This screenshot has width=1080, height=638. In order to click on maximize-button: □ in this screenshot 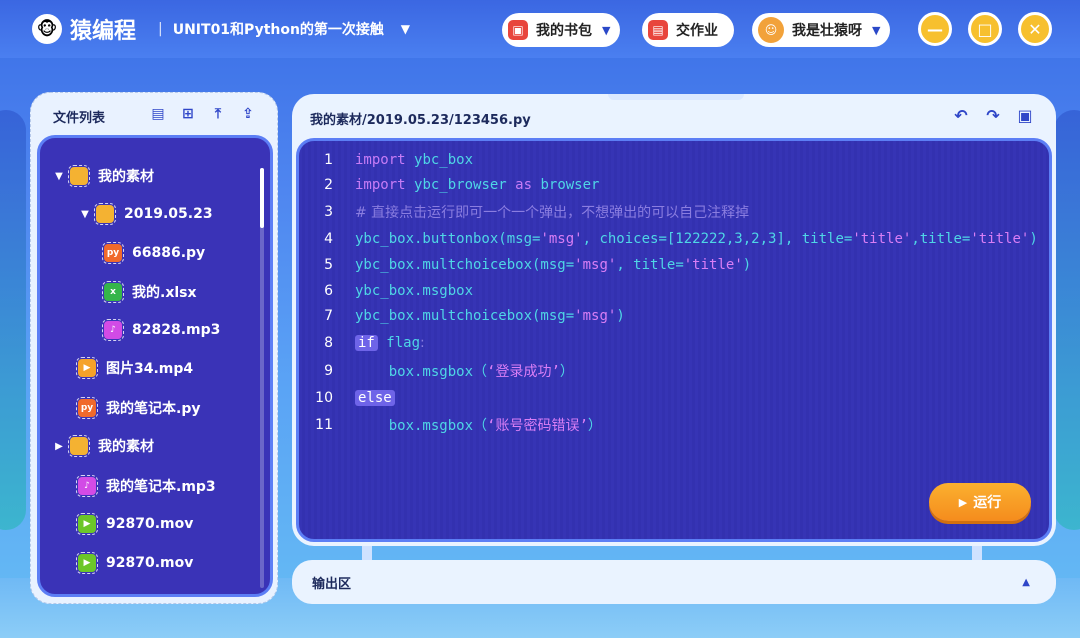, I will do `click(985, 29)`.